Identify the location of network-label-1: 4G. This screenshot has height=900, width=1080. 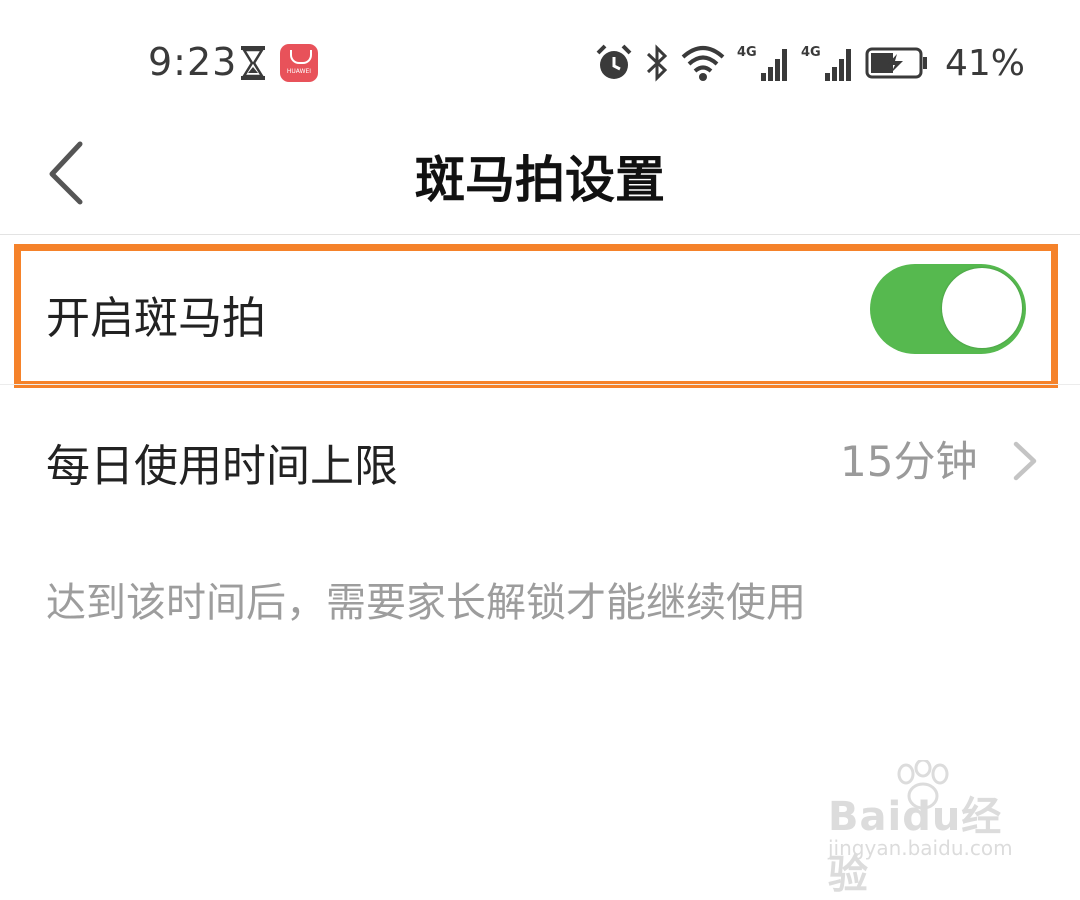
(747, 52).